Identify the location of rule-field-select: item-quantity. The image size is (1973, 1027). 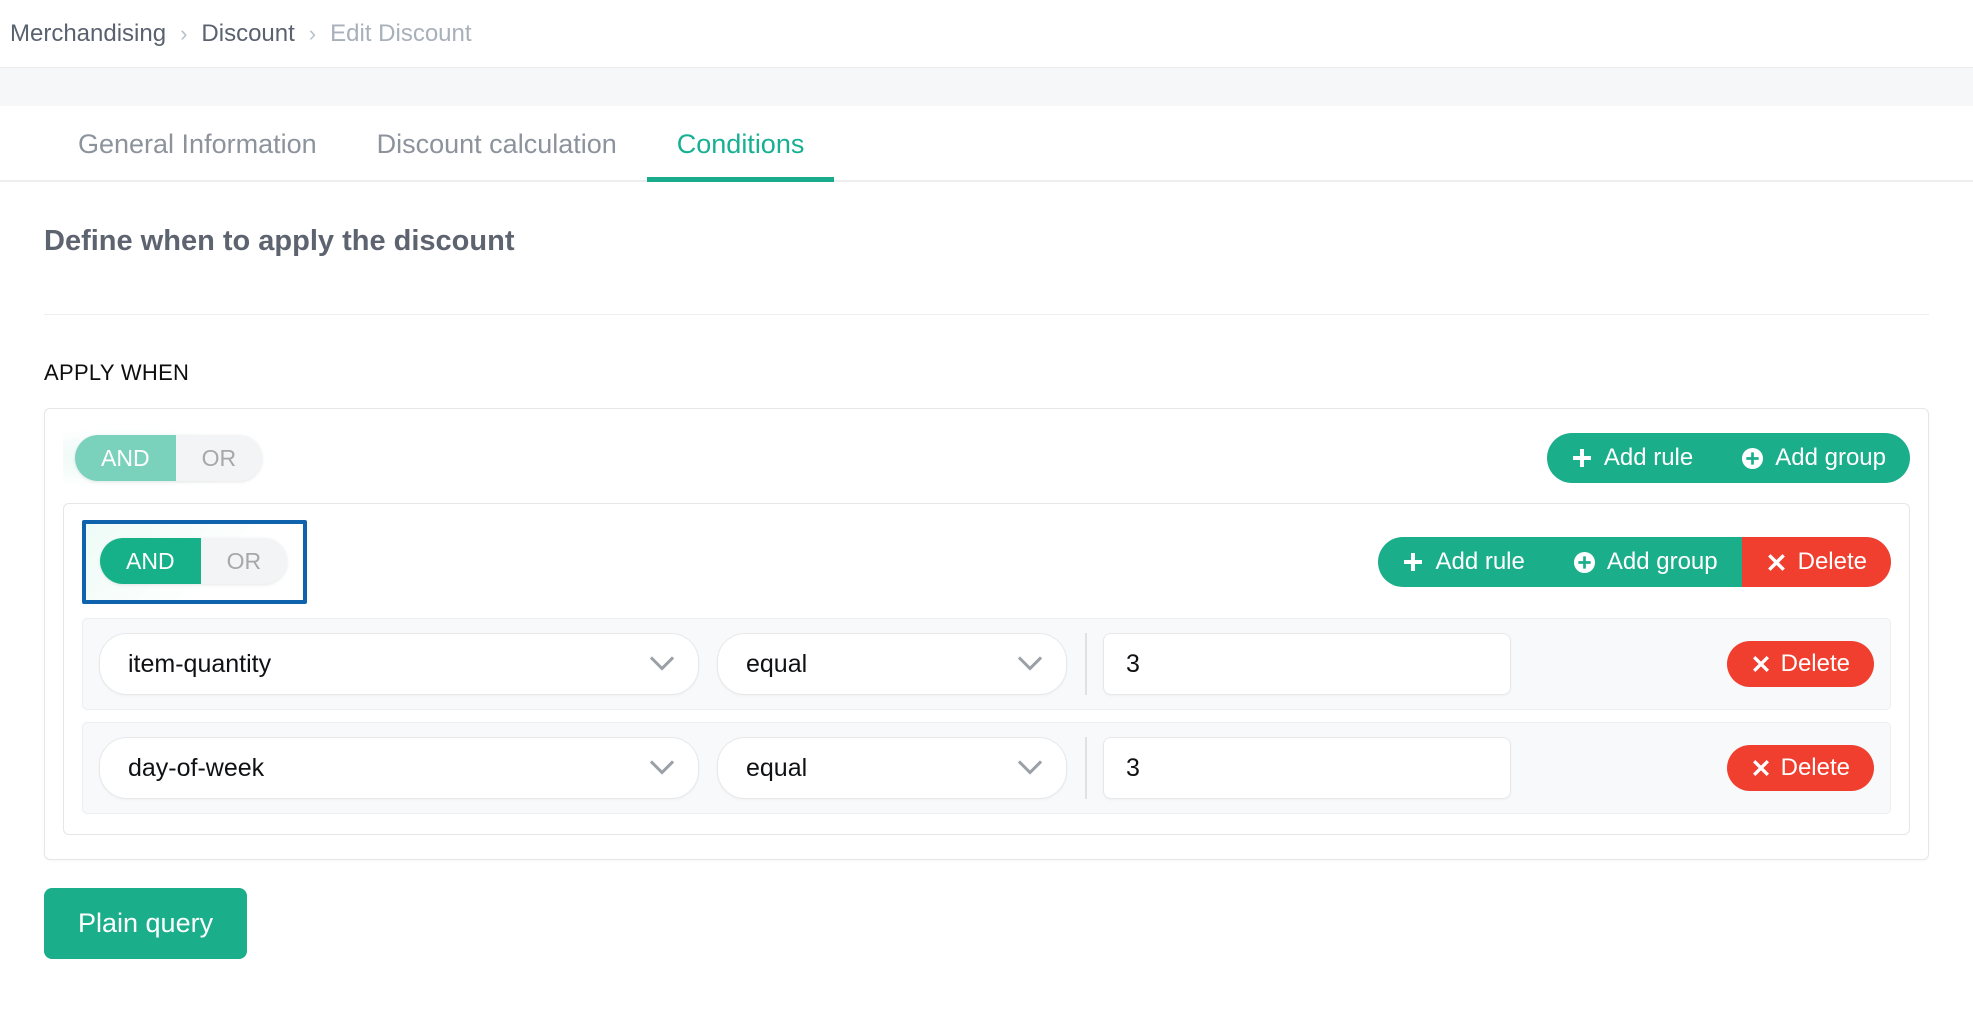
(399, 664).